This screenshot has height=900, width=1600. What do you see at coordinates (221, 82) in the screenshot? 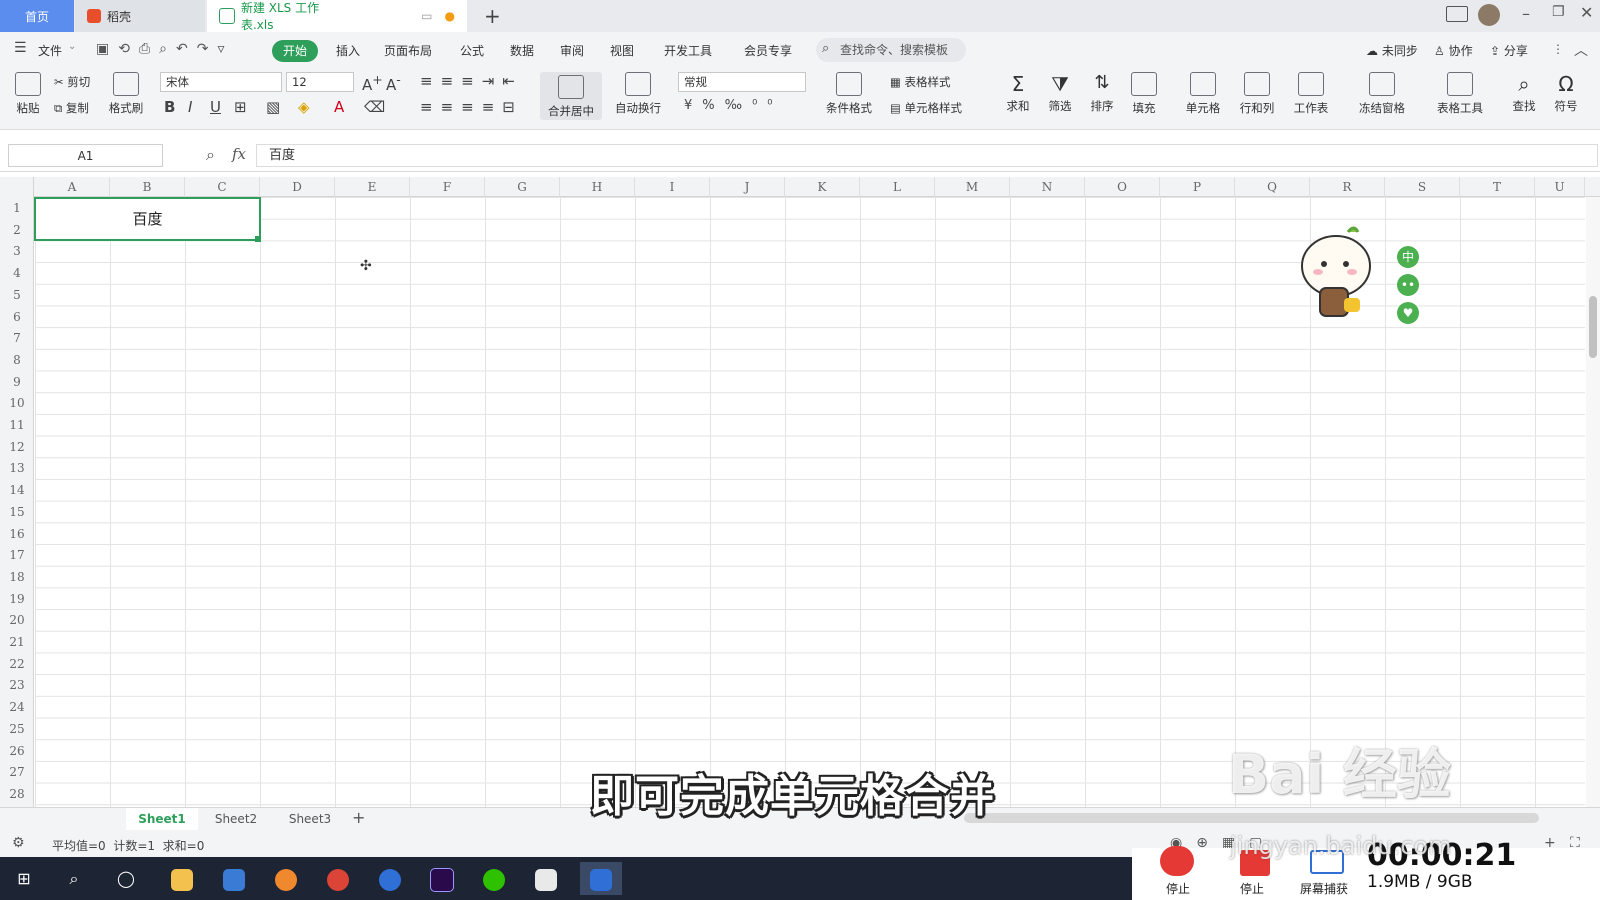
I see `font-name-select: 宋体` at bounding box center [221, 82].